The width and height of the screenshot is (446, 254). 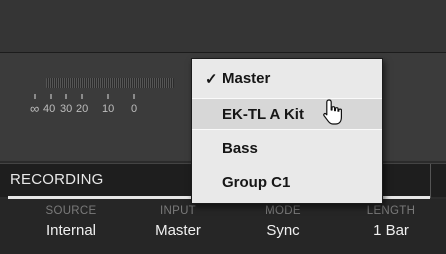 I want to click on menu-item-master: ✓ Master, so click(x=287, y=79).